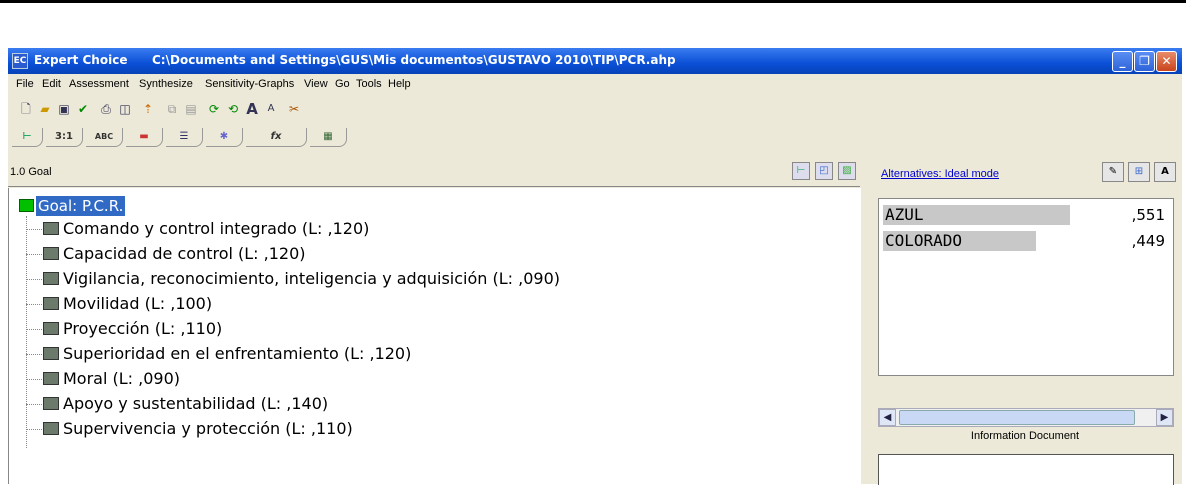 The height and width of the screenshot is (485, 1186). I want to click on print-preview-icon: ◫, so click(125, 109).